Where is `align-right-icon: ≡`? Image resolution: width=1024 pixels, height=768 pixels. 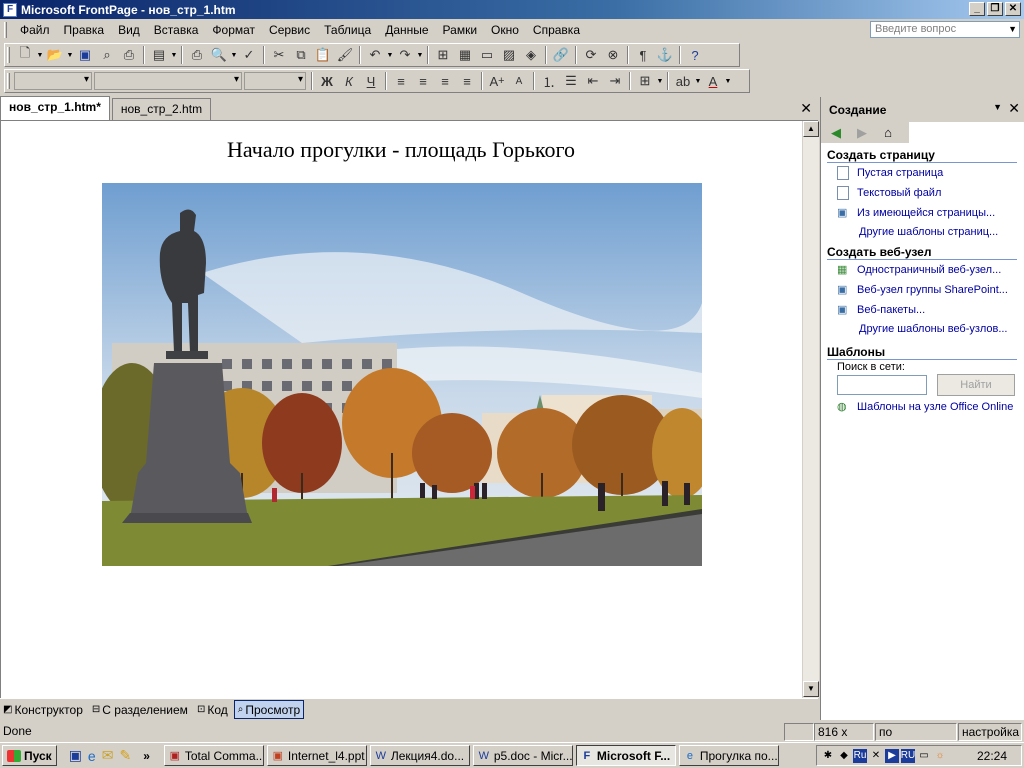 align-right-icon: ≡ is located at coordinates (445, 81).